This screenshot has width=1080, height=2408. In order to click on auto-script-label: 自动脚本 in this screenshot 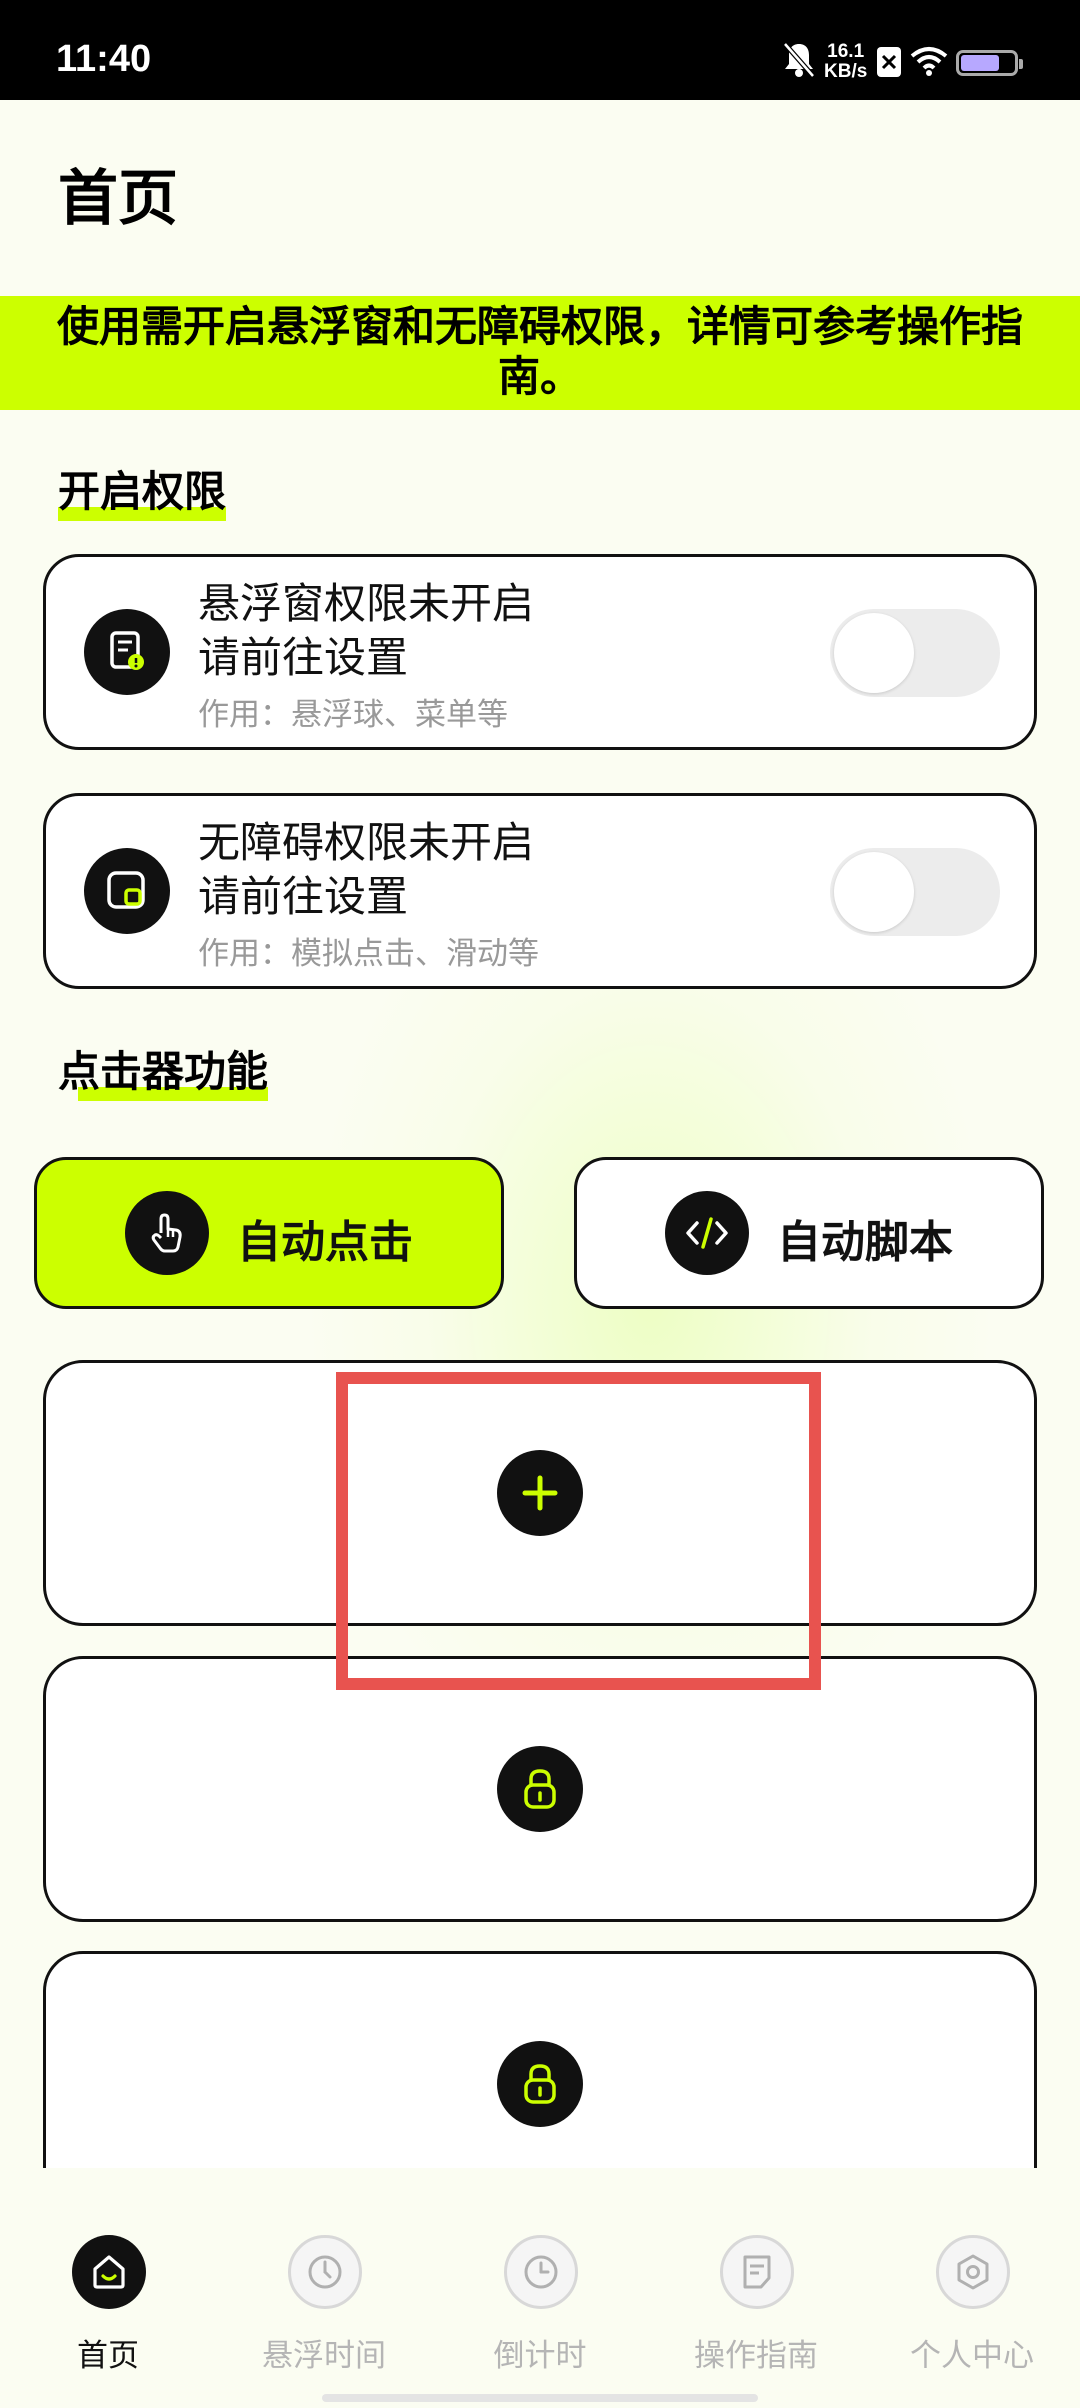, I will do `click(865, 1242)`.